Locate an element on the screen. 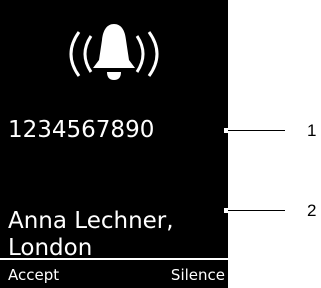 The image size is (321, 288). accept-softkey: Accept is located at coordinates (33, 275).